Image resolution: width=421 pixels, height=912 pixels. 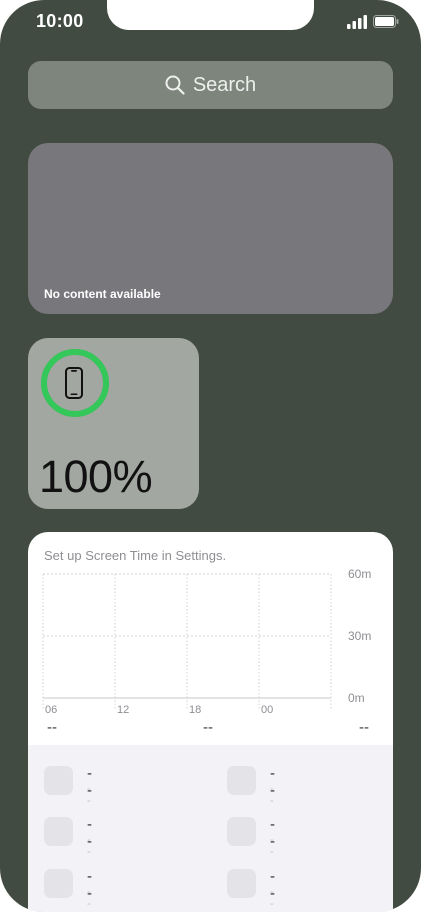 I want to click on x-tick-label: 06, so click(x=51, y=710).